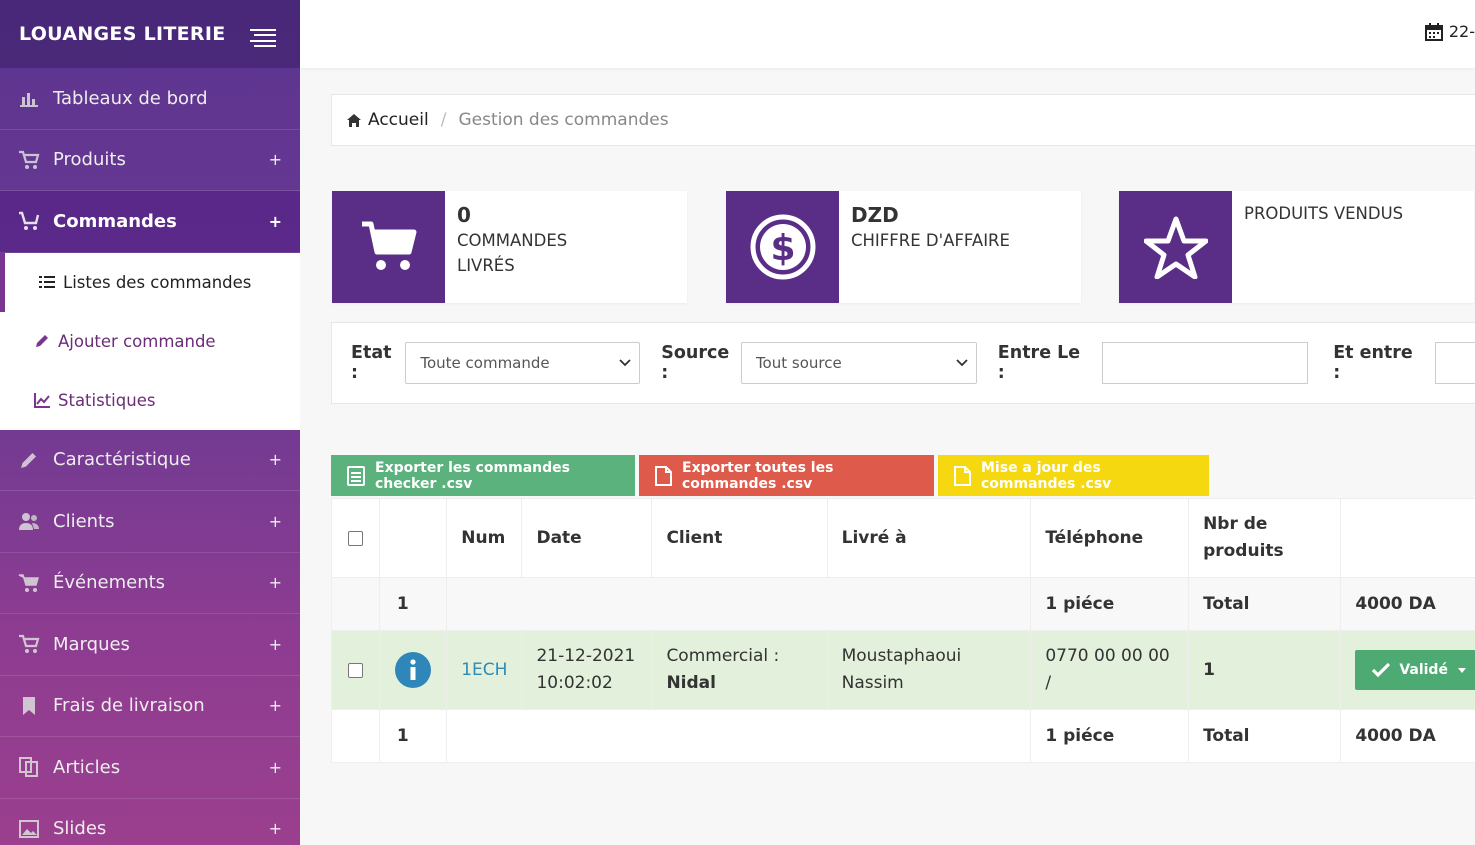 The width and height of the screenshot is (1475, 845). What do you see at coordinates (87, 767) in the screenshot?
I see `sidebar-item-label: Articles` at bounding box center [87, 767].